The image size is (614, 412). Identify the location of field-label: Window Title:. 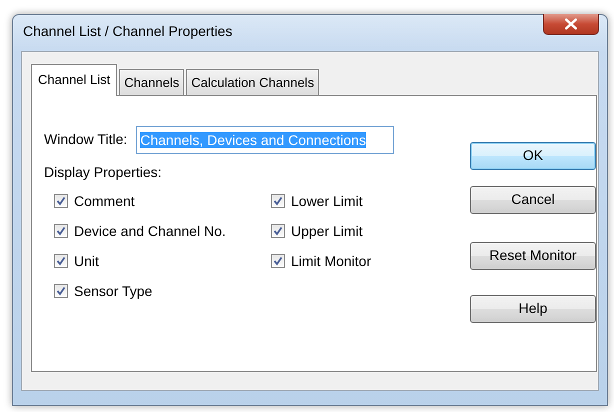
(86, 139).